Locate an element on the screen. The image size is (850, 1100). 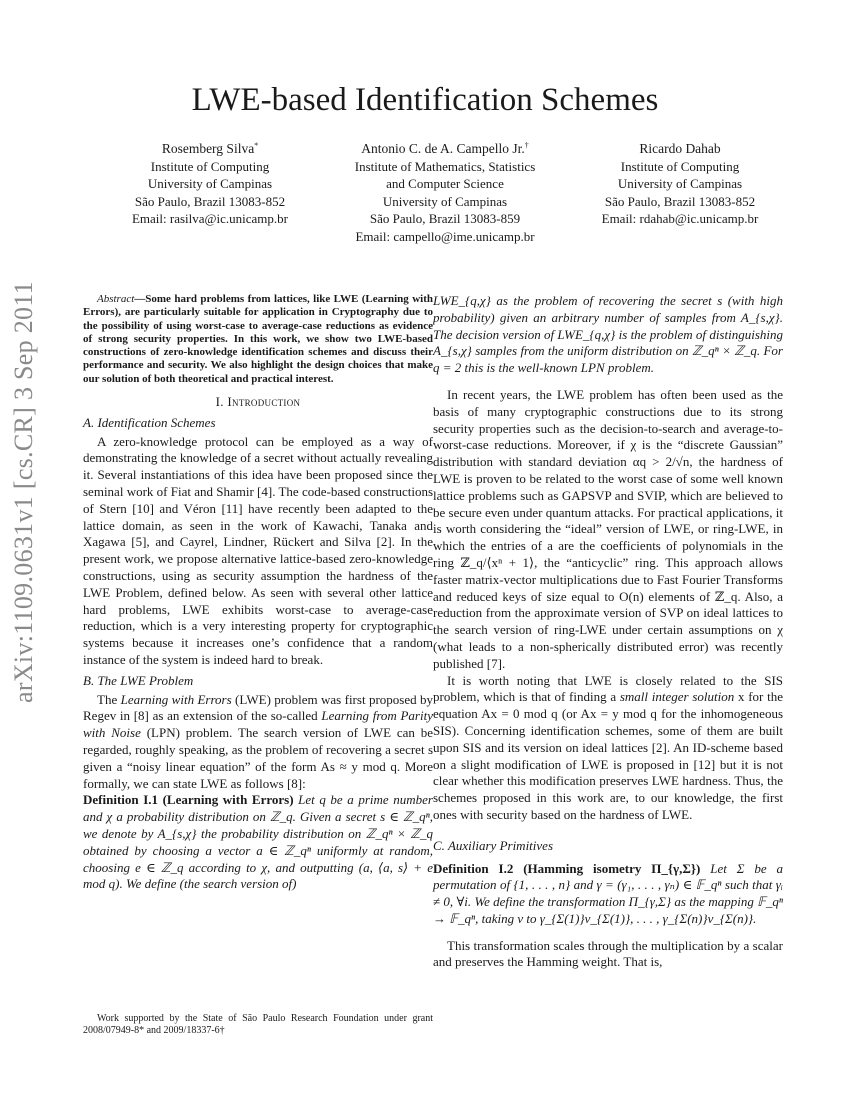
arxiv-stamp: arXiv:1109.0631v1 [cs.CR] 3 Sep 2011 is located at coordinates (24, 492).